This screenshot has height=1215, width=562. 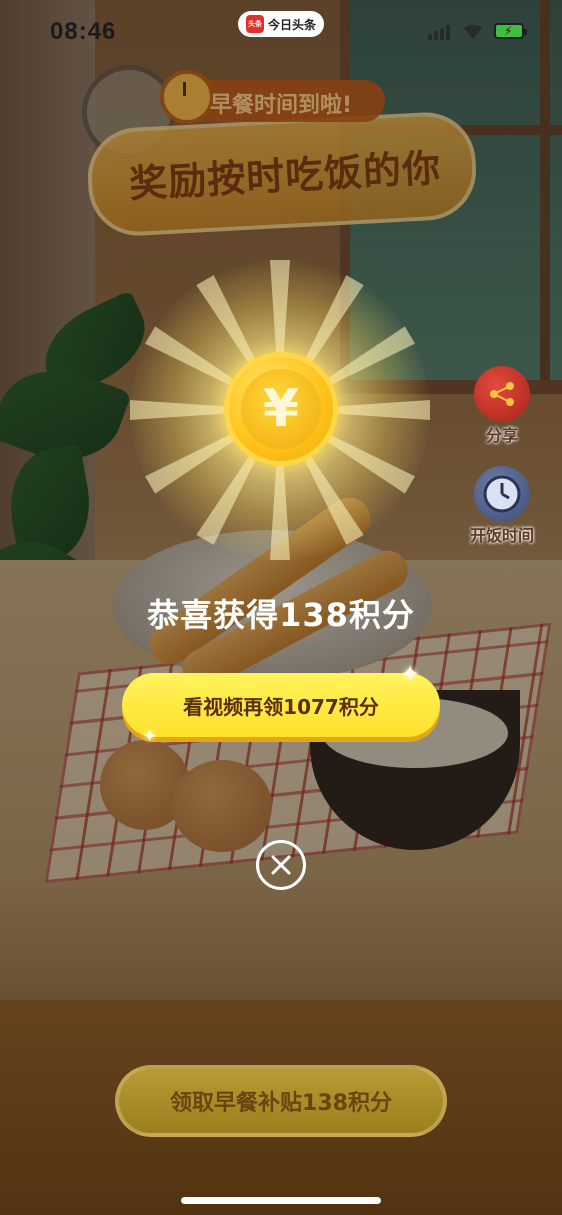 I want to click on status-bar: 08:46 头条 今日头条 ⚡, so click(x=281, y=31).